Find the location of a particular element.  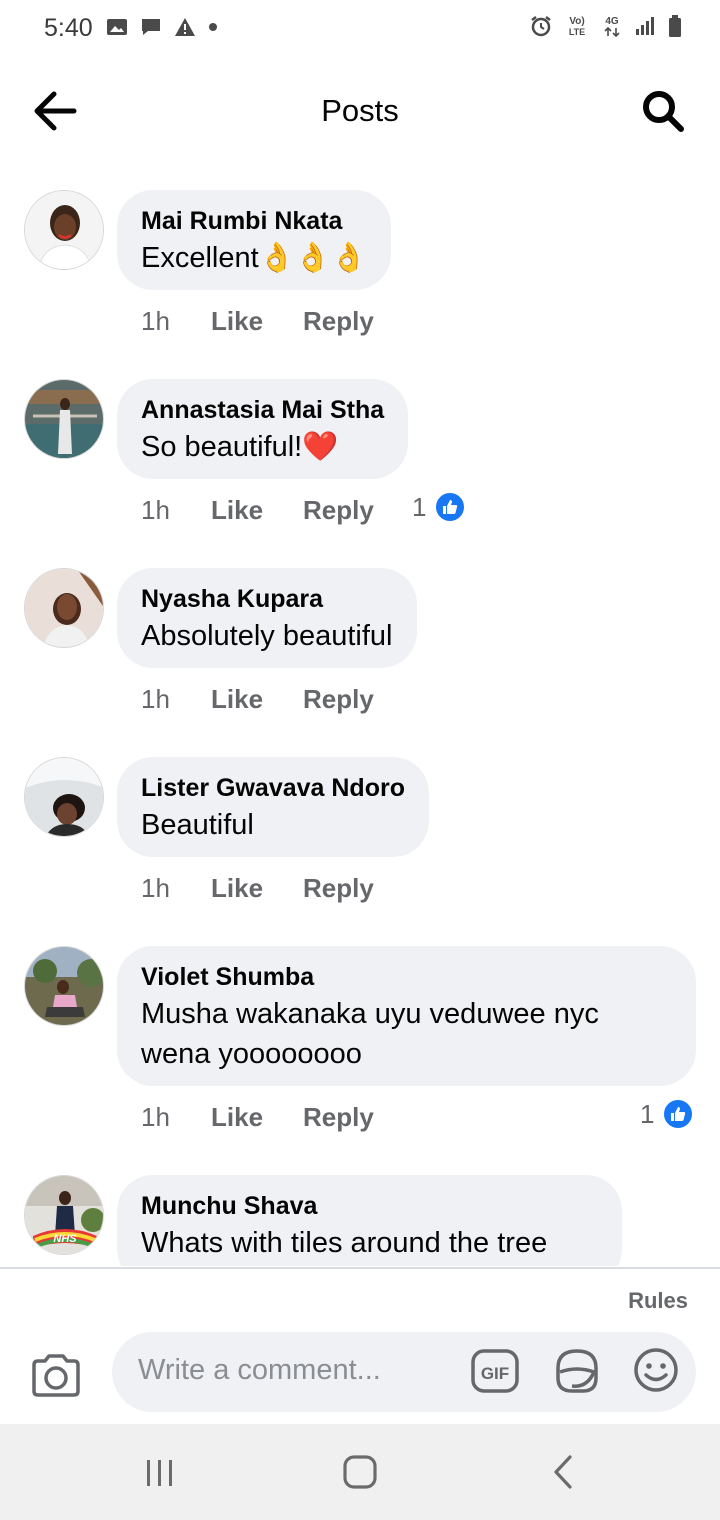

page-title: Posts is located at coordinates (360, 110).